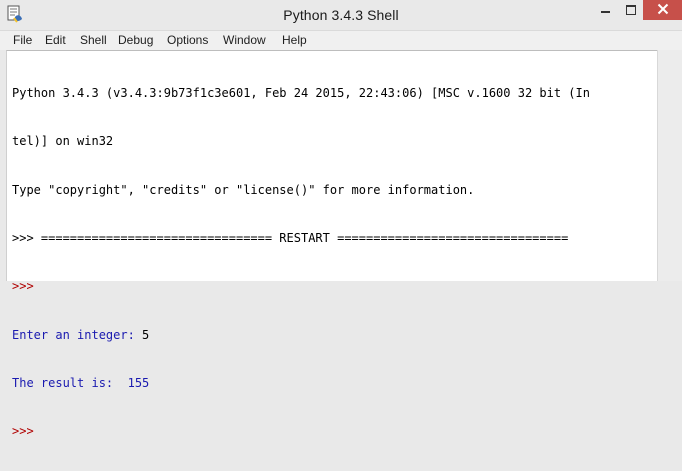  I want to click on maximize-icon, so click(631, 10).